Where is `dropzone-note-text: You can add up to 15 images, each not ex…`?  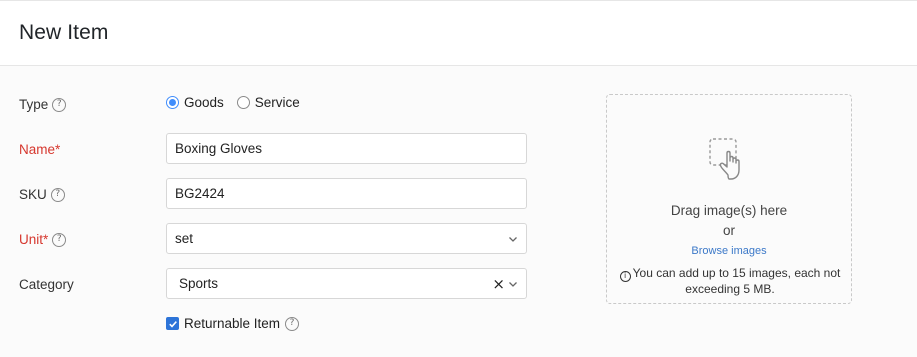 dropzone-note-text: You can add up to 15 images, each not ex… is located at coordinates (736, 281).